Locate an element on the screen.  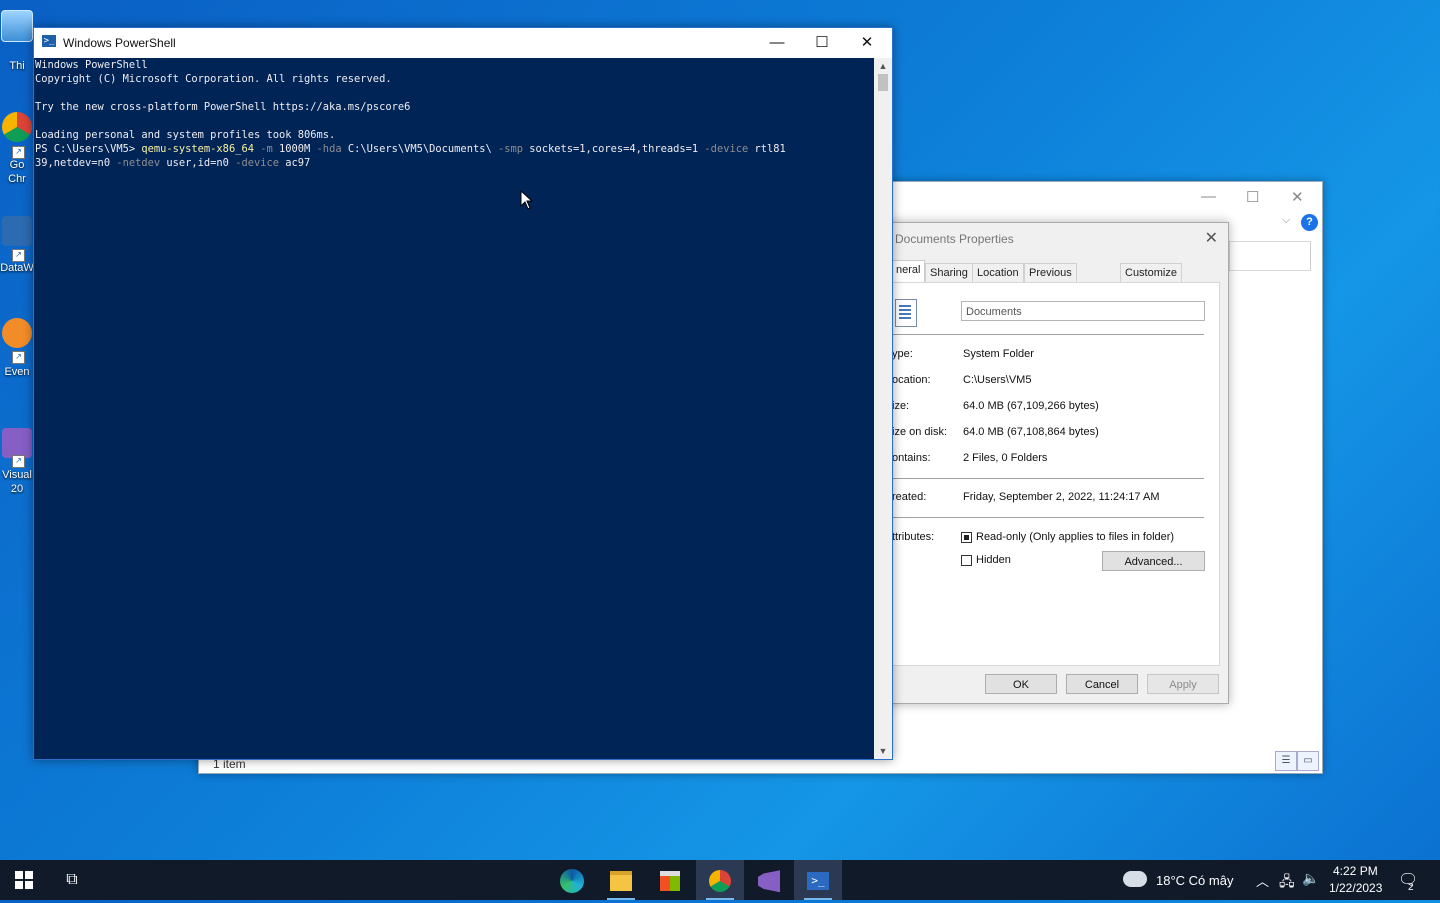
desktop-icon-this-pc: Thi is located at coordinates (17, 42).